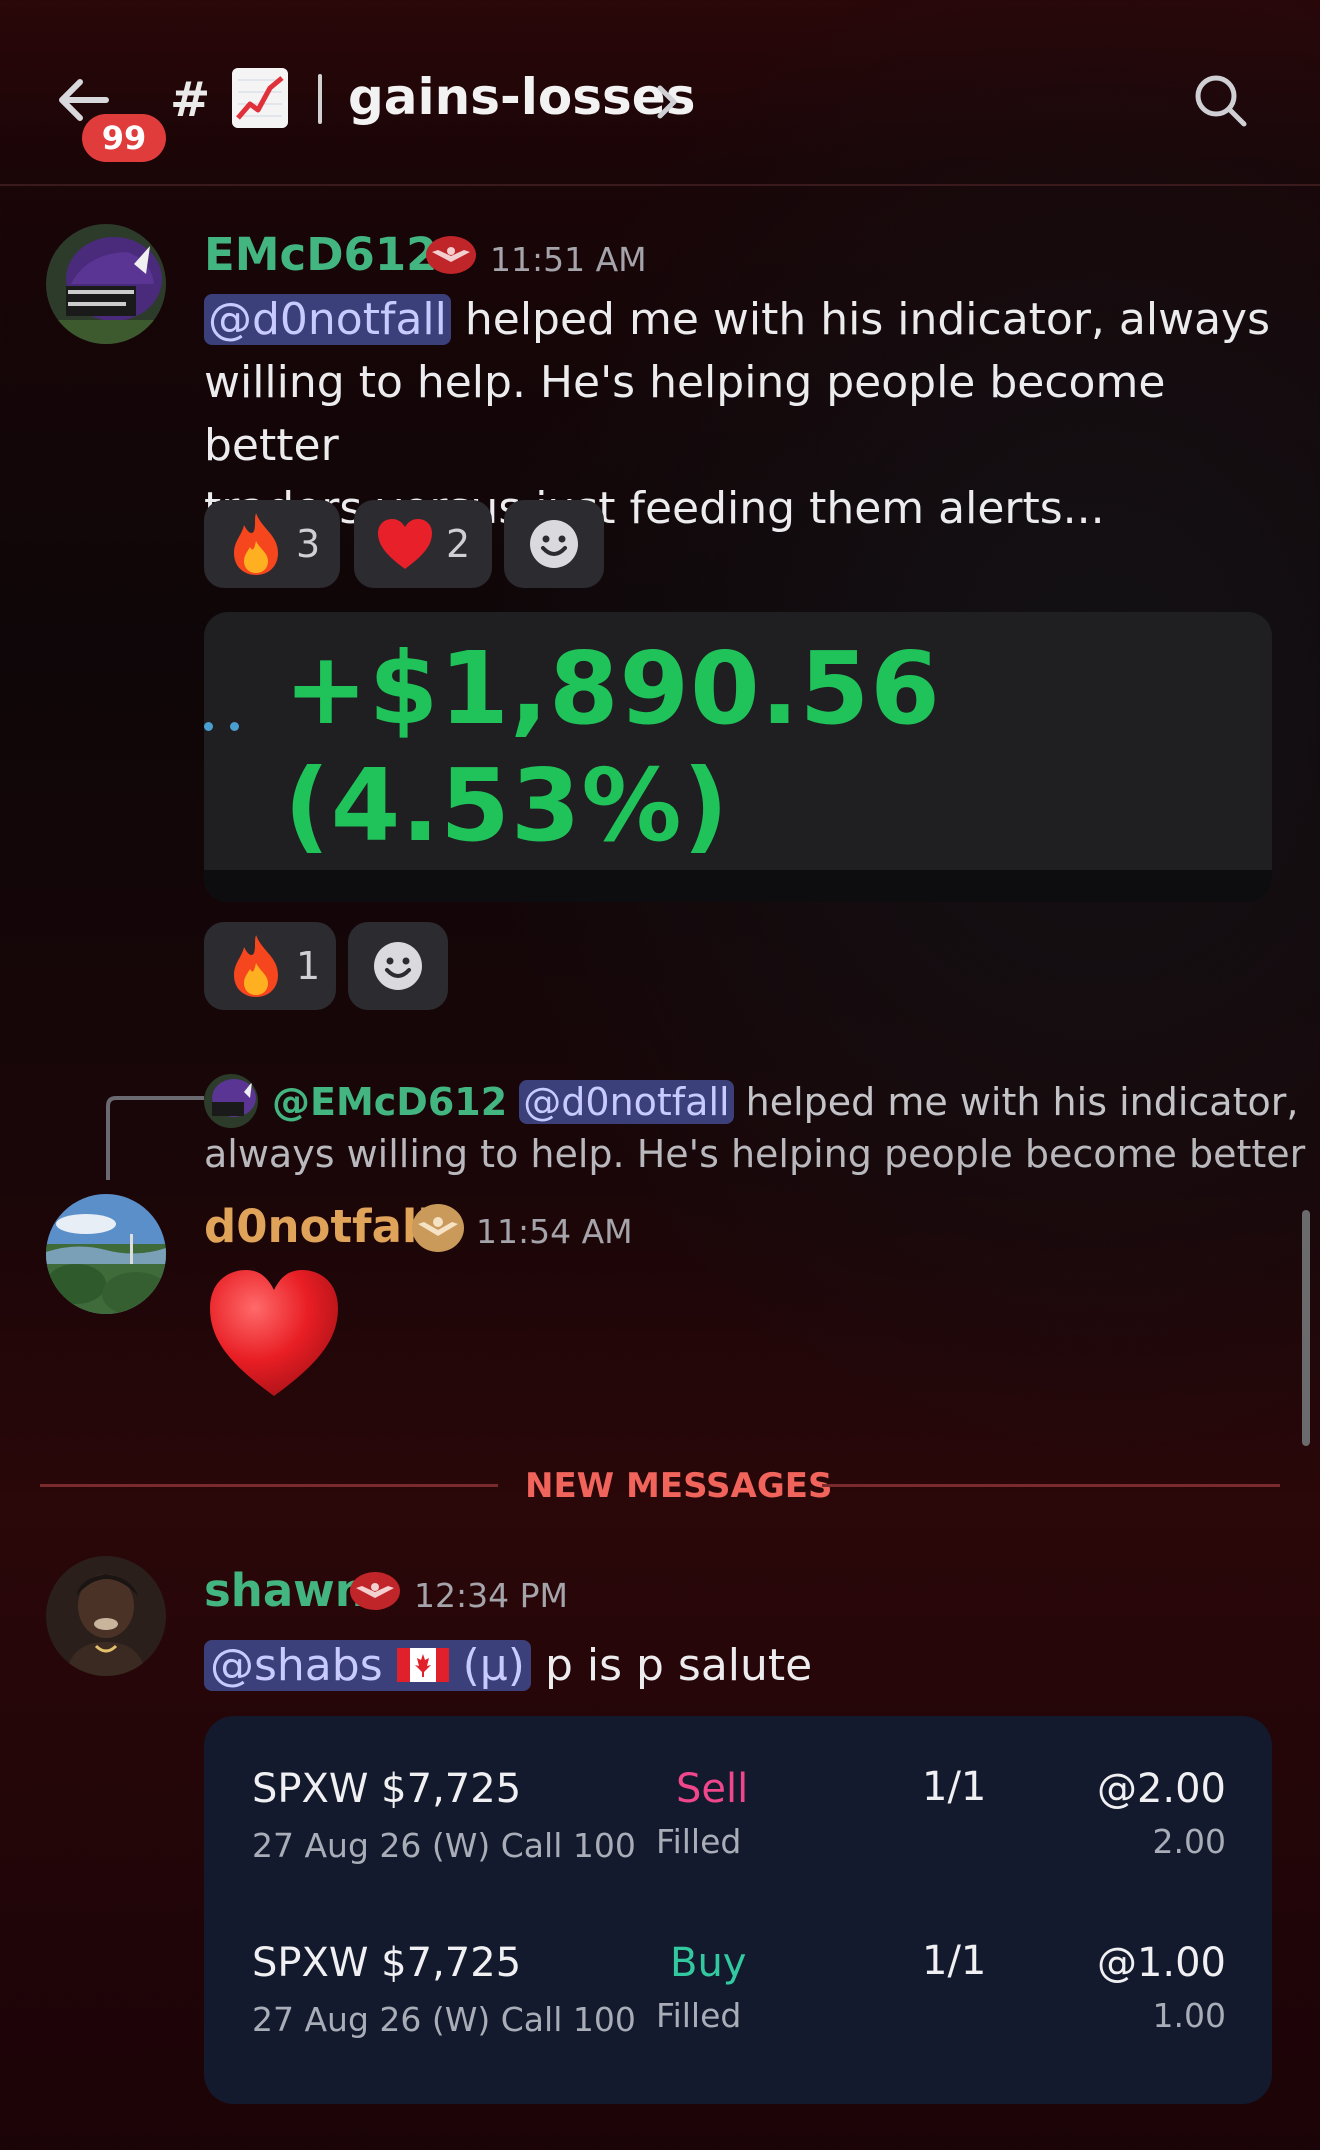 This screenshot has width=1320, height=2150. I want to click on person-avatar-icon, so click(106, 1616).